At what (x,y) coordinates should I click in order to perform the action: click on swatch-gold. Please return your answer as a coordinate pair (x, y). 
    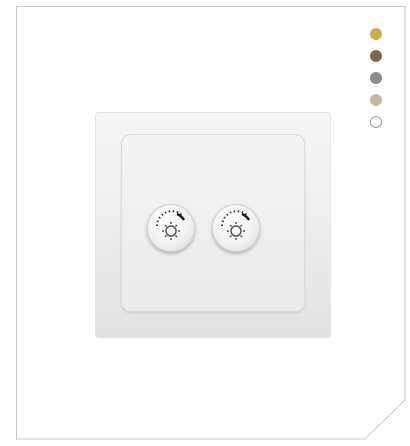
    Looking at the image, I should click on (376, 34).